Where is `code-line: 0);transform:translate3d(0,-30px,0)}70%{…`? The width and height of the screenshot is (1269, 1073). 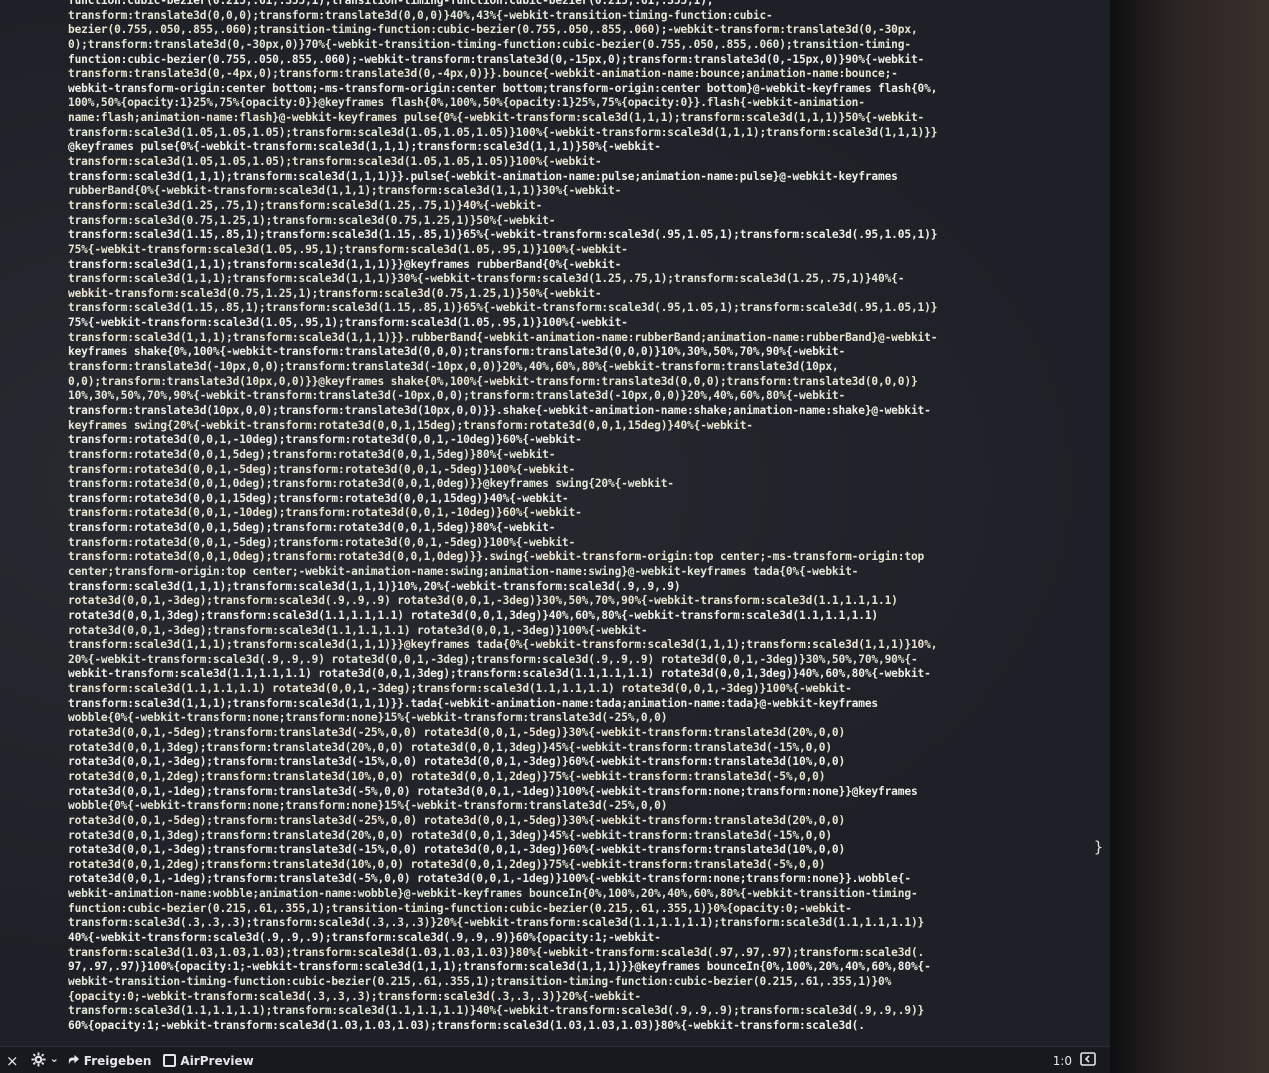
code-line: 0);transform:translate3d(0,-30px,0)}70%{… is located at coordinates (573, 45).